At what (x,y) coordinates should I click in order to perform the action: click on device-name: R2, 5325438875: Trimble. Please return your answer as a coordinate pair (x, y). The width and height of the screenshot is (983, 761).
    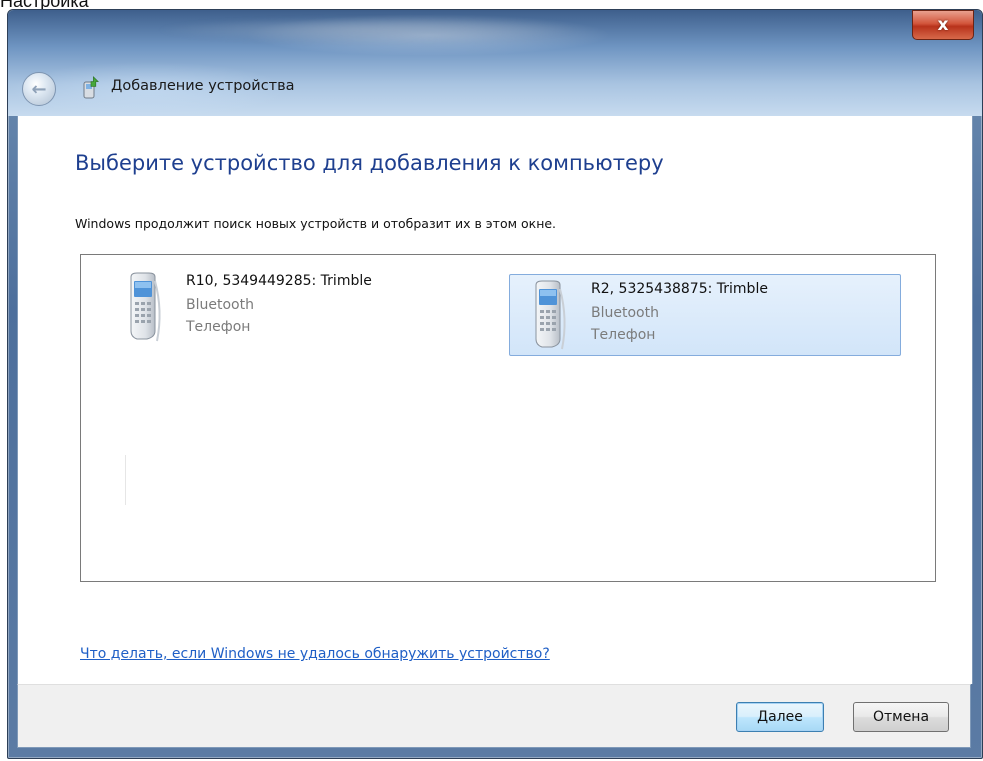
    Looking at the image, I should click on (679, 289).